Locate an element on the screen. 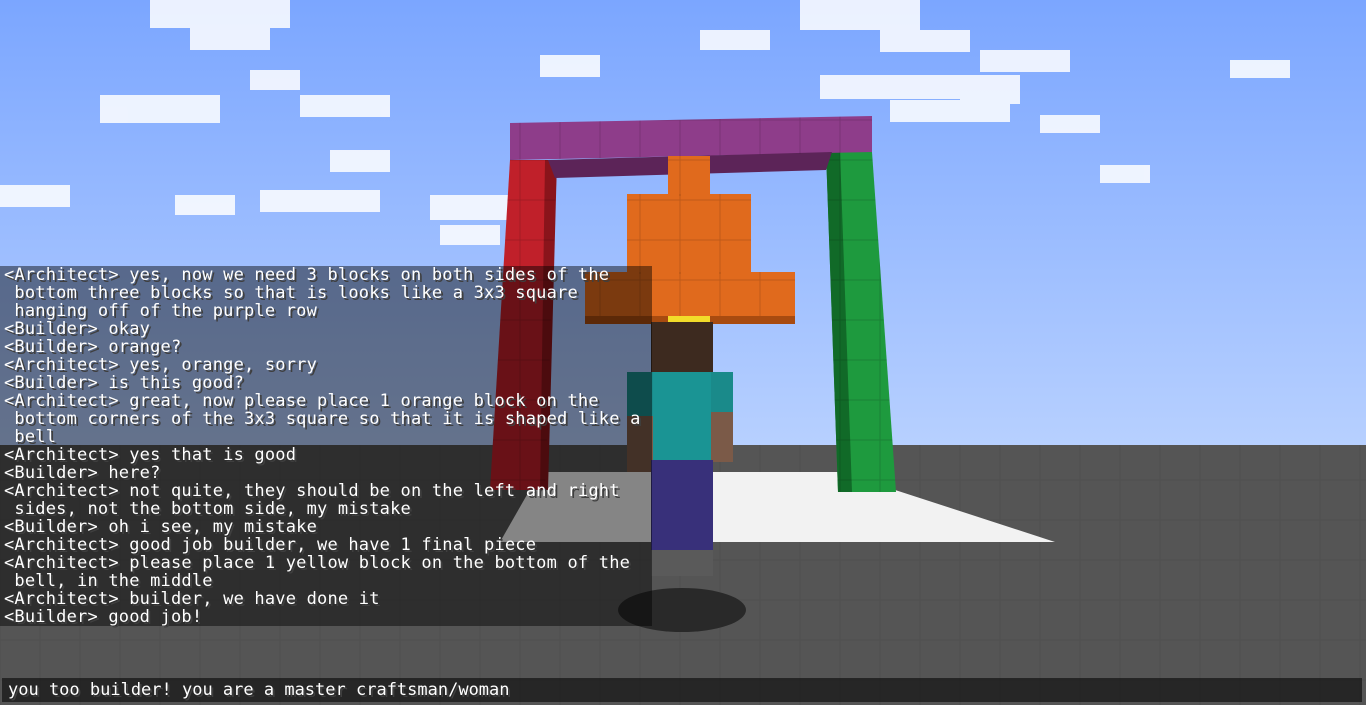  chat-message-line: <Builder> okay is located at coordinates (77, 329).